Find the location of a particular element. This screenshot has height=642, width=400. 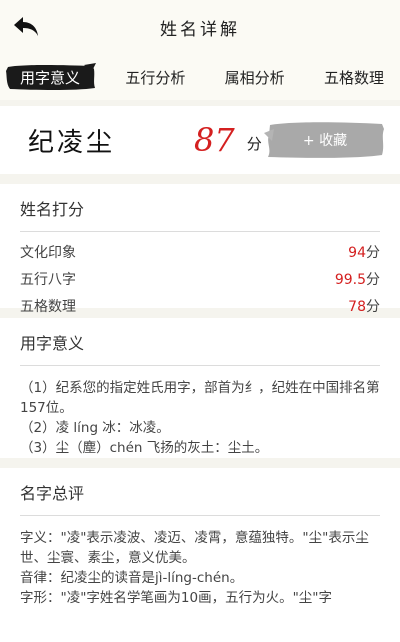

text-line: 音律：纪凌尘的读音是jì-líng-chén。 is located at coordinates (132, 578).